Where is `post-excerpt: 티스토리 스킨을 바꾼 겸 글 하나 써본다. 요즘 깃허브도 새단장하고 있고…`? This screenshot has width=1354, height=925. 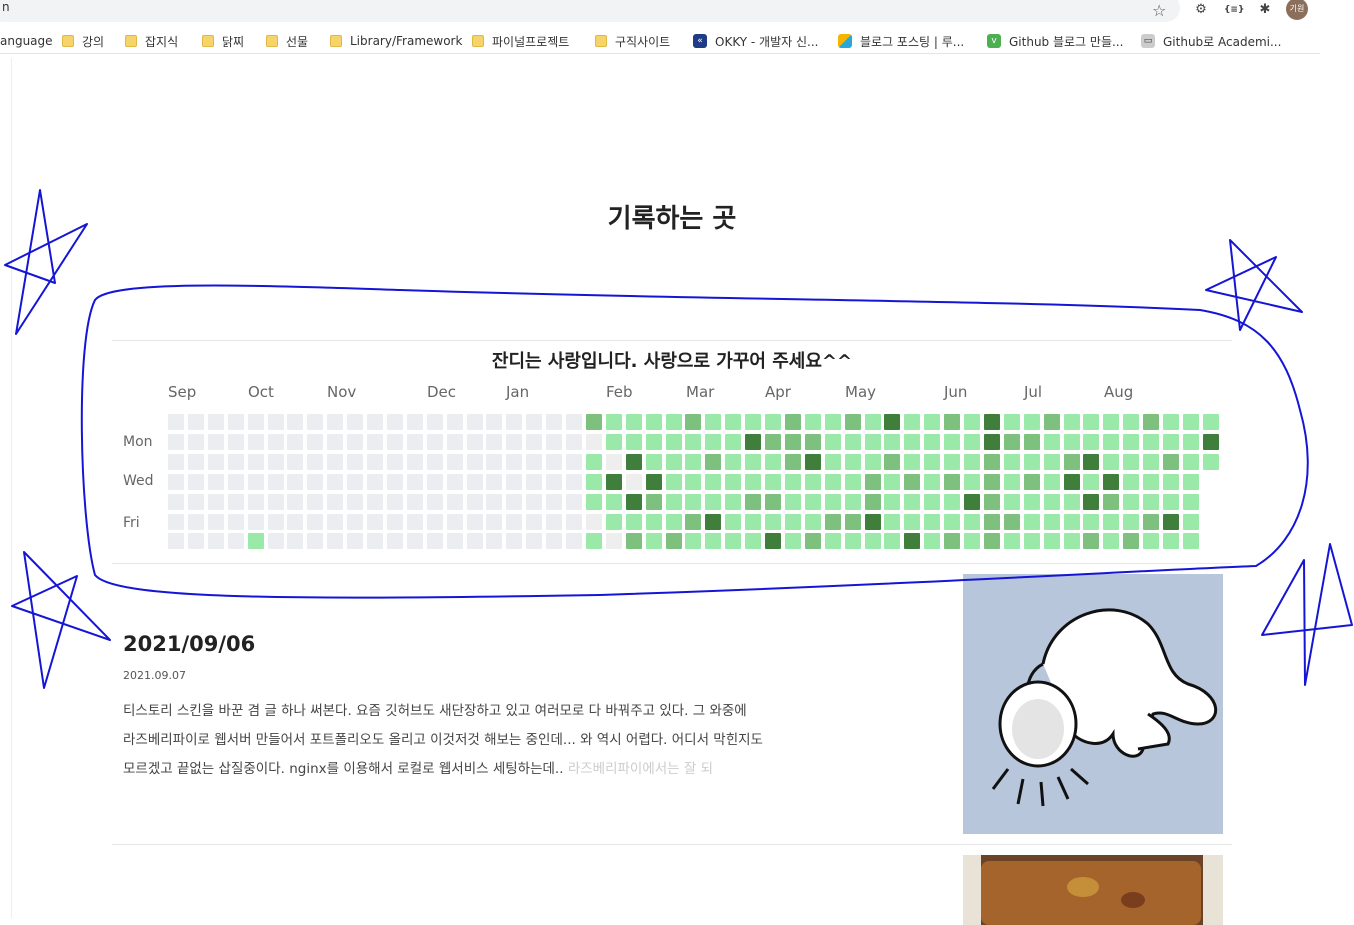
post-excerpt: 티스토리 스킨을 바꾼 겸 글 하나 써본다. 요즘 깃허브도 새단장하고 있고… is located at coordinates (468, 740).